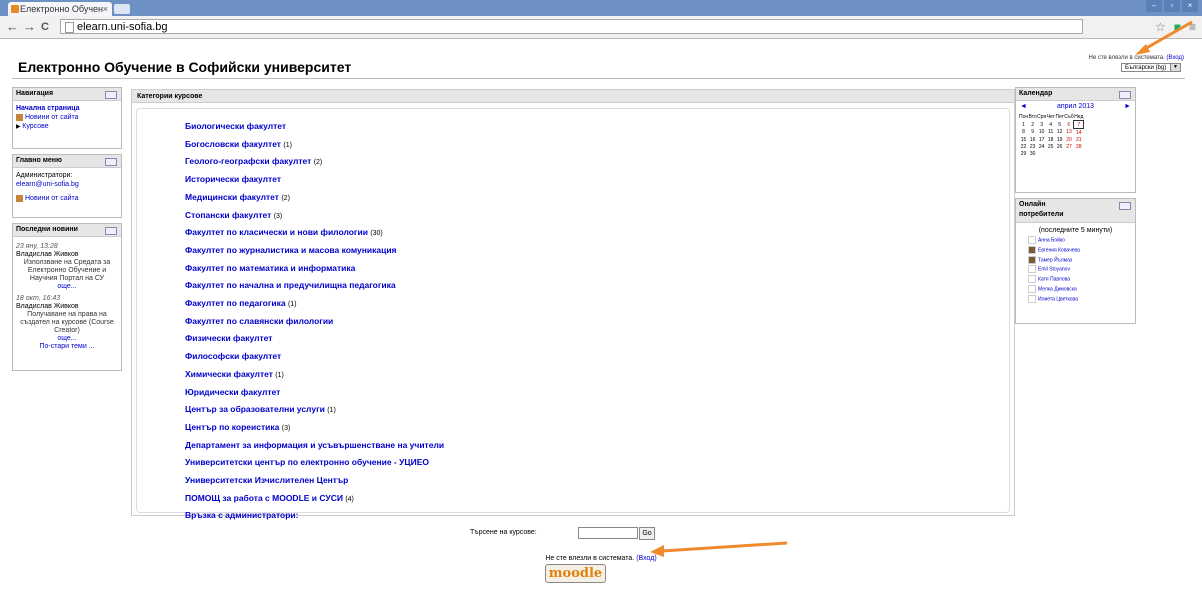  Describe the element at coordinates (1164, 37) in the screenshot. I see `arrow-annotation-top` at that location.